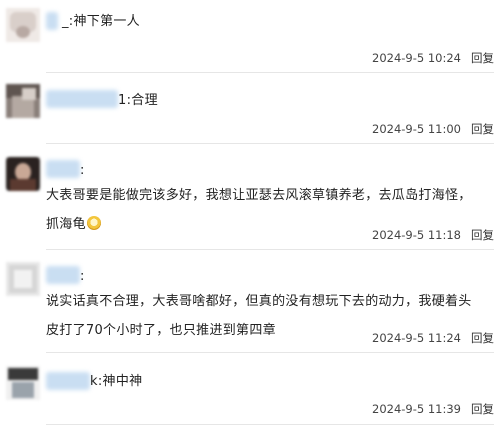 The height and width of the screenshot is (440, 500). Describe the element at coordinates (259, 195) in the screenshot. I see `comment-body-line-1: 大表哥要是能做完该多好，我想让亚瑟去风滚草镇养老，去瓜岛打海怪，` at that location.